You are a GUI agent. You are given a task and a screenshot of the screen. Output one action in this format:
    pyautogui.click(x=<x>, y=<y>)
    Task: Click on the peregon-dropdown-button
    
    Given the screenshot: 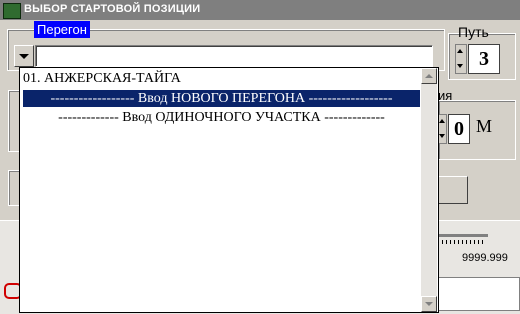 What is the action you would take?
    pyautogui.click(x=24, y=56)
    